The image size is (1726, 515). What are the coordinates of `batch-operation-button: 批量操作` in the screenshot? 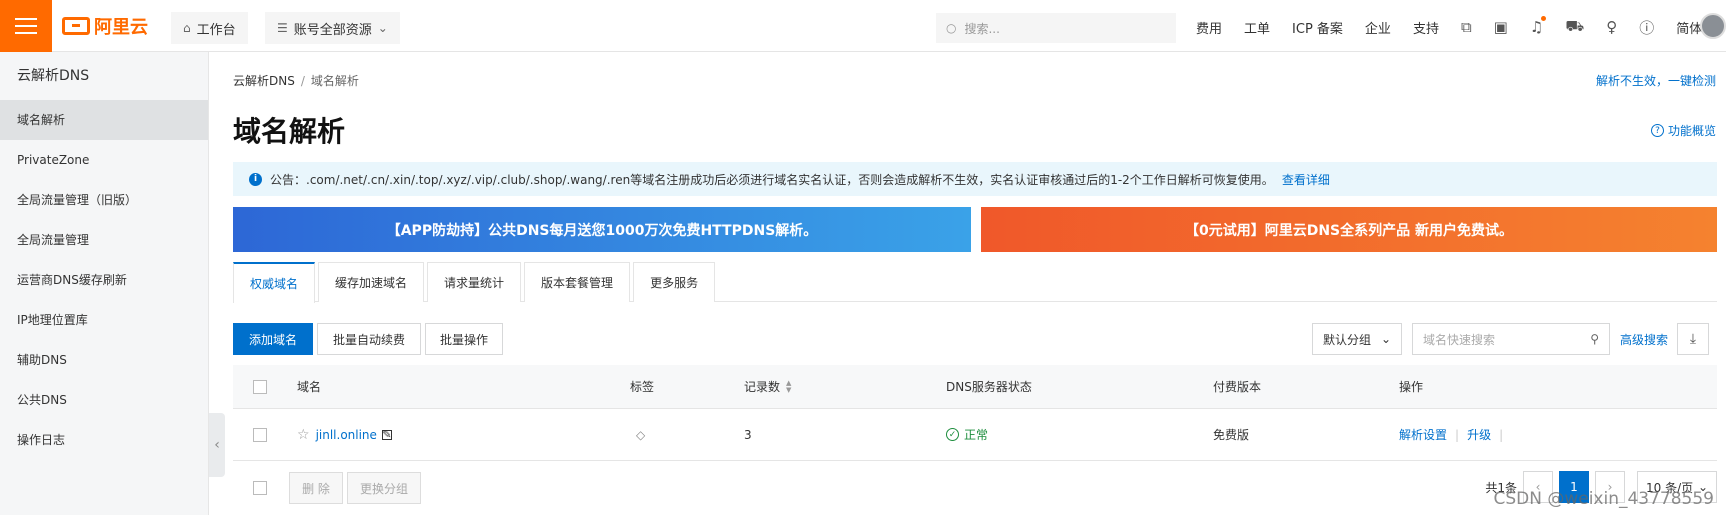 It's located at (464, 339).